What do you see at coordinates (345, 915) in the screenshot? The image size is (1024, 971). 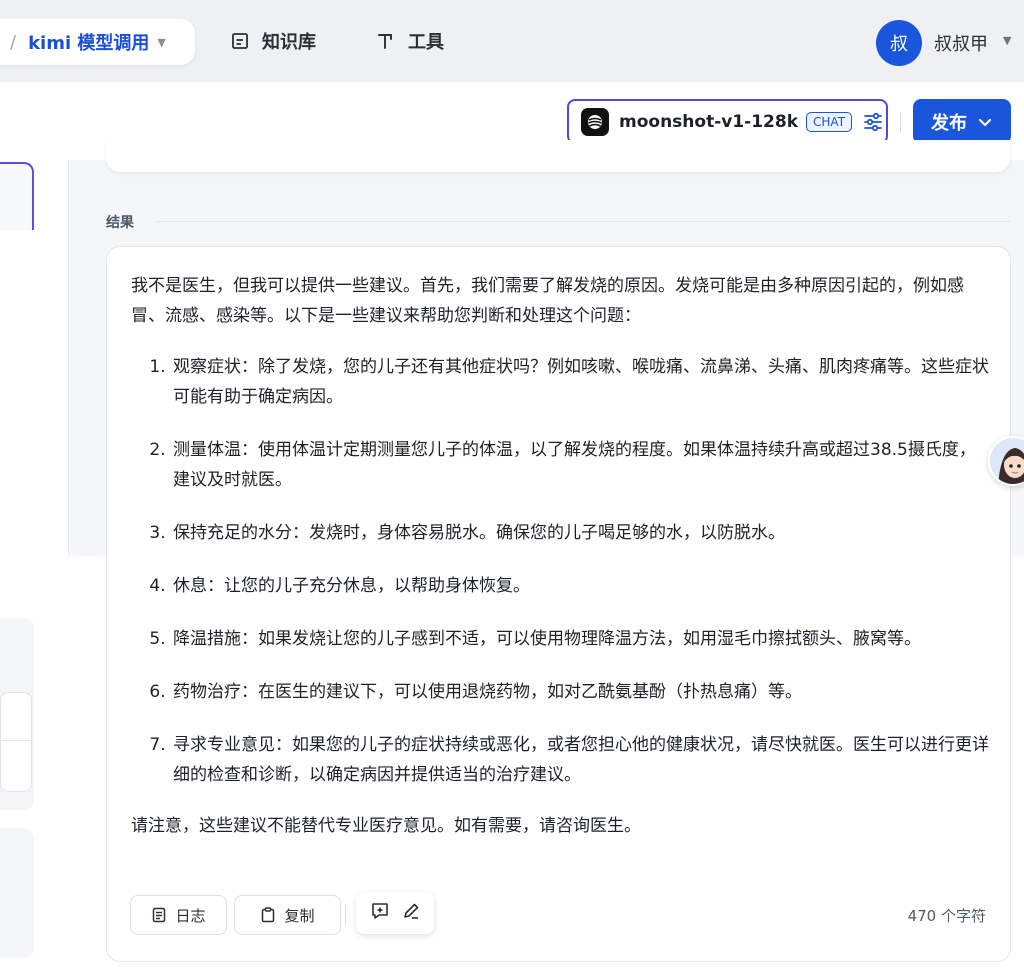 I see `action-divider` at bounding box center [345, 915].